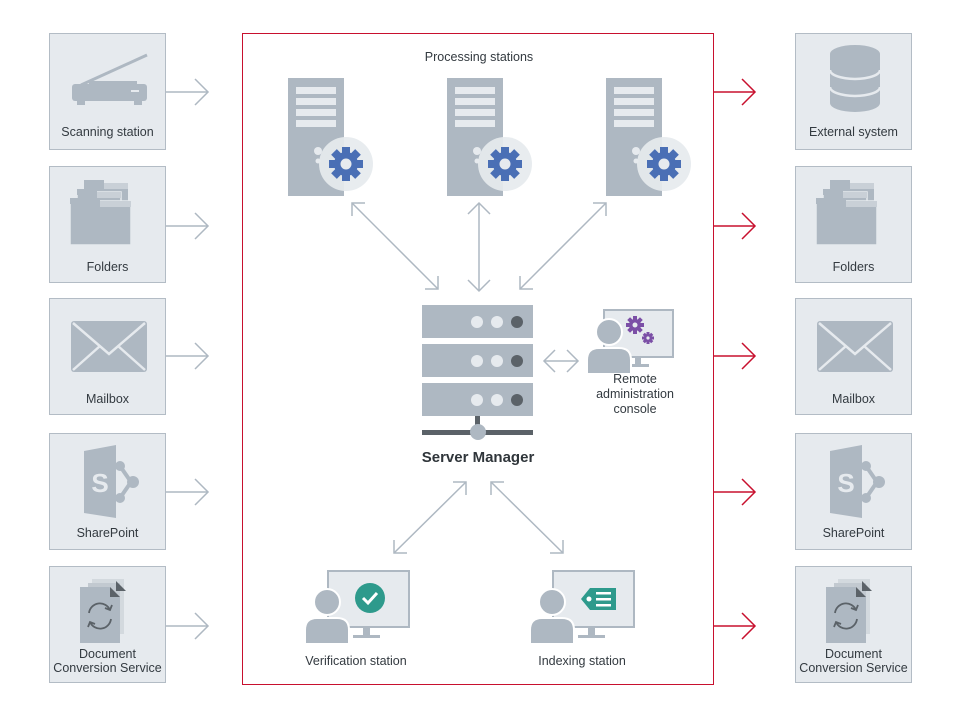  What do you see at coordinates (370, 598) in the screenshot?
I see `checkmark-badge` at bounding box center [370, 598].